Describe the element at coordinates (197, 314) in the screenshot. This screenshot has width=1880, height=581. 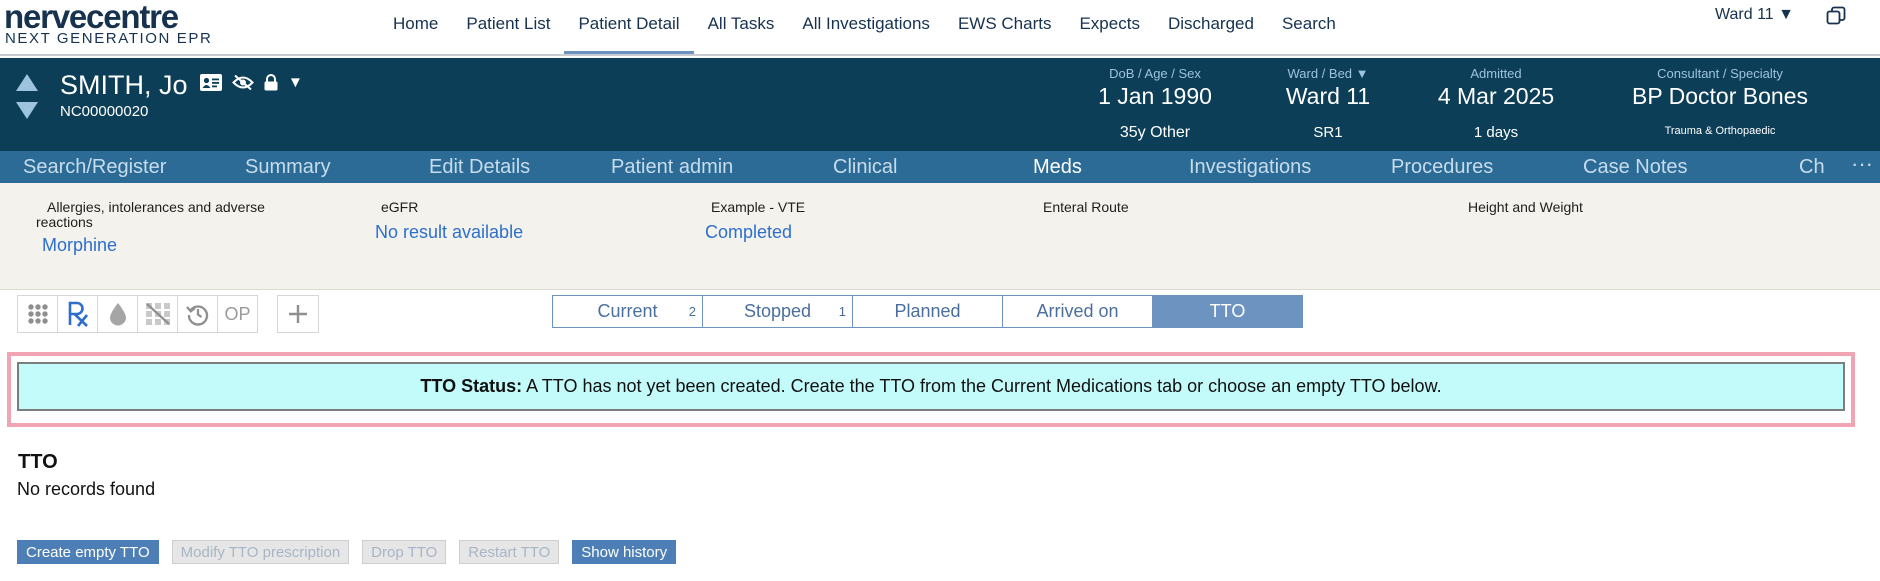
I see `history-icon` at that location.